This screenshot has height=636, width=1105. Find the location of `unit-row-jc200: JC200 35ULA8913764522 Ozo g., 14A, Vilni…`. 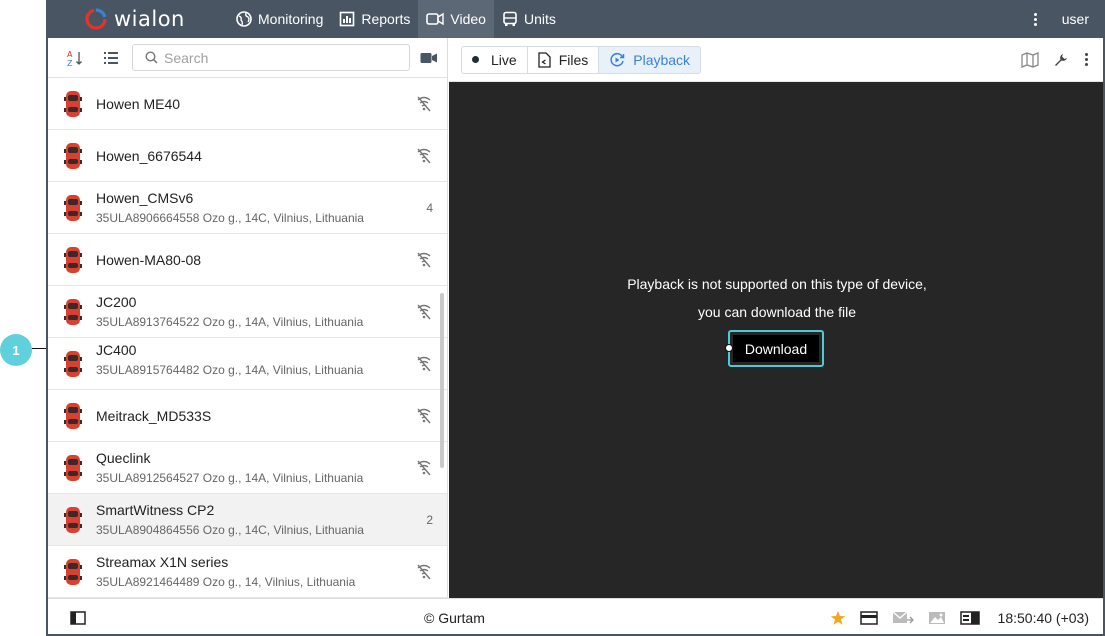

unit-row-jc200: JC200 35ULA8913764522 Ozo g., 14A, Vilni… is located at coordinates (247, 312).